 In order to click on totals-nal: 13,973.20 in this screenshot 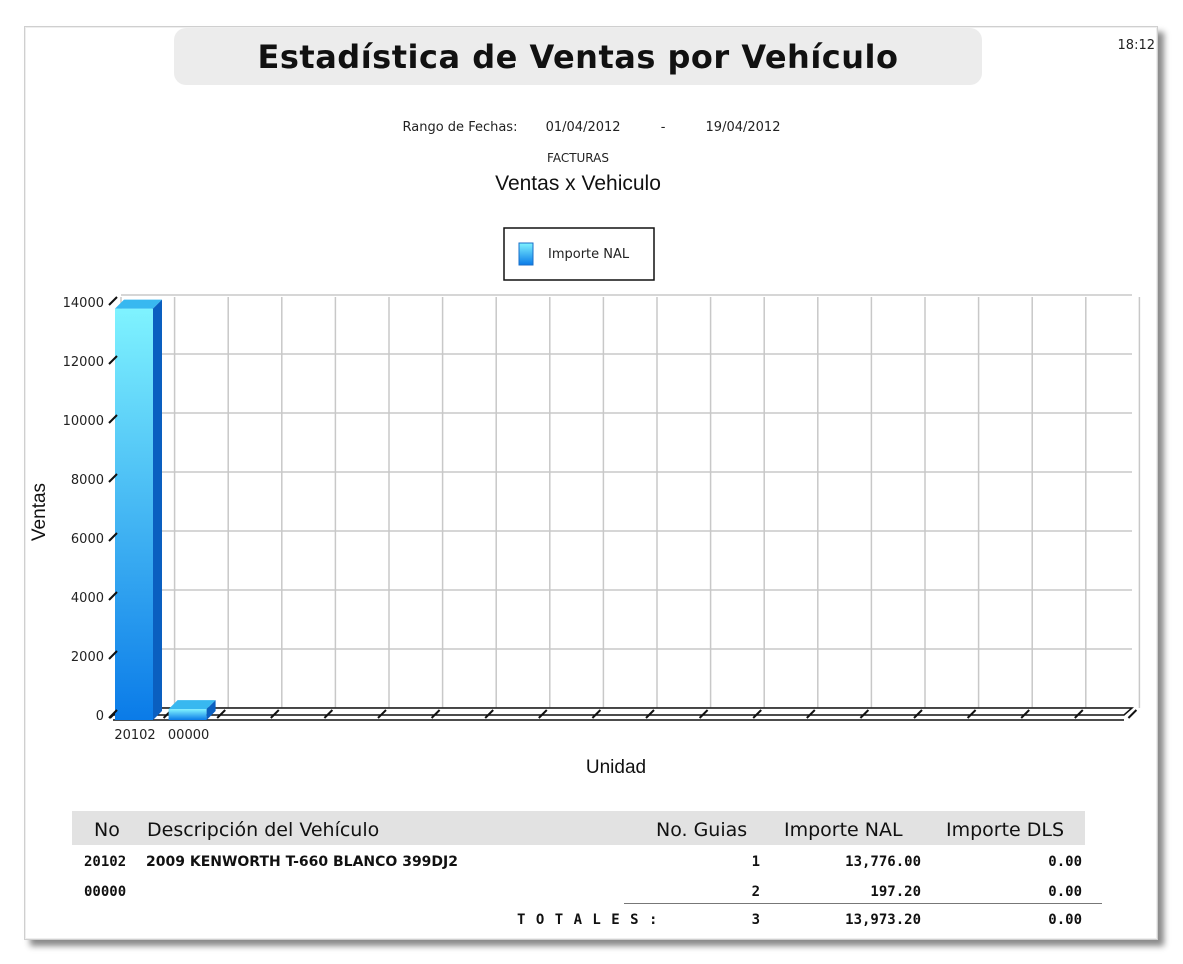, I will do `click(883, 920)`.